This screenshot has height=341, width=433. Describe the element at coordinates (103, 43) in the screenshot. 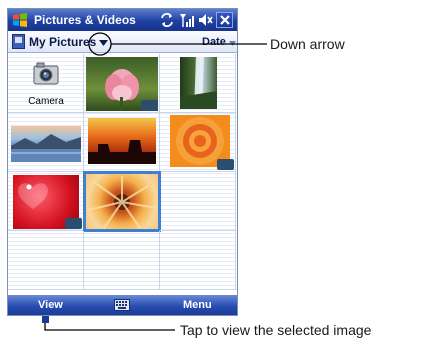

I see `chevron-down-icon` at that location.